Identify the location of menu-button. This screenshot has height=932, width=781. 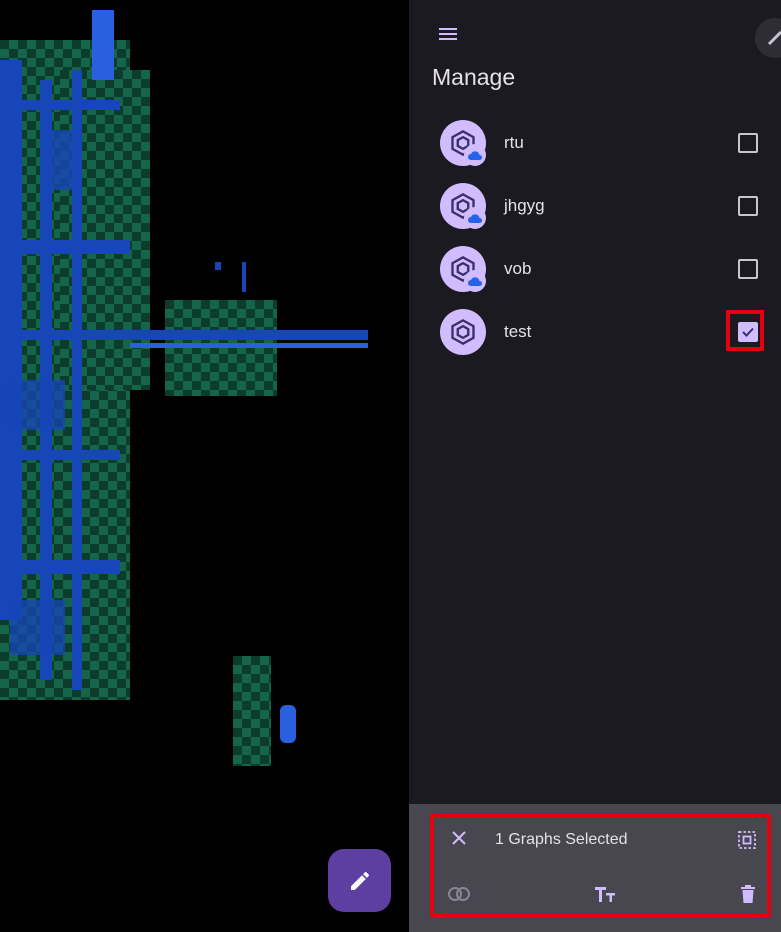
(448, 34).